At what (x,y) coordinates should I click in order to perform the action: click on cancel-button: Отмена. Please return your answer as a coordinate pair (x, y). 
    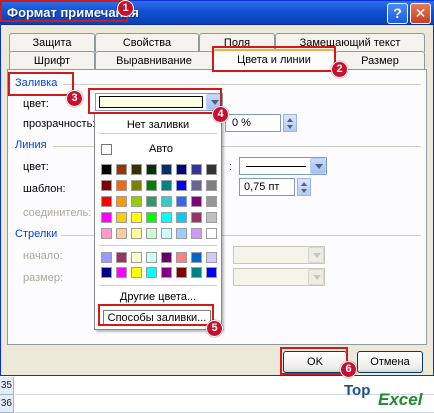
    Looking at the image, I should click on (390, 362).